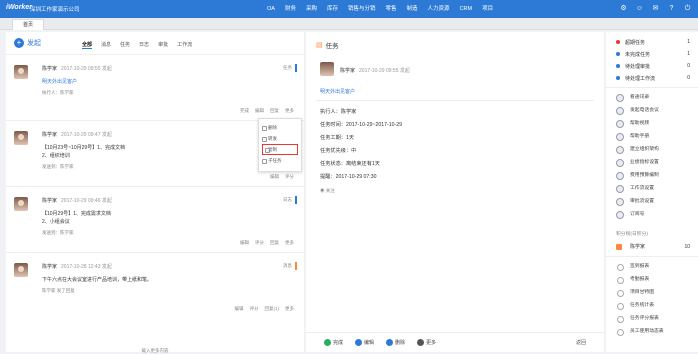 This screenshot has height=354, width=698. I want to click on watch-label: 关注, so click(330, 190).